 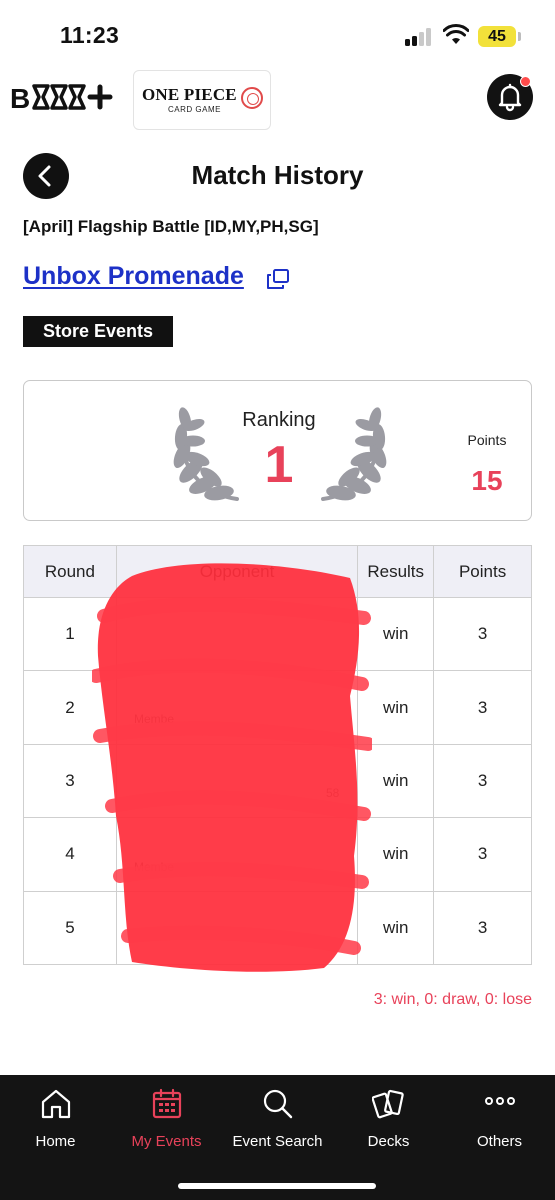 What do you see at coordinates (499, 1127) in the screenshot?
I see `nav-others: Others` at bounding box center [499, 1127].